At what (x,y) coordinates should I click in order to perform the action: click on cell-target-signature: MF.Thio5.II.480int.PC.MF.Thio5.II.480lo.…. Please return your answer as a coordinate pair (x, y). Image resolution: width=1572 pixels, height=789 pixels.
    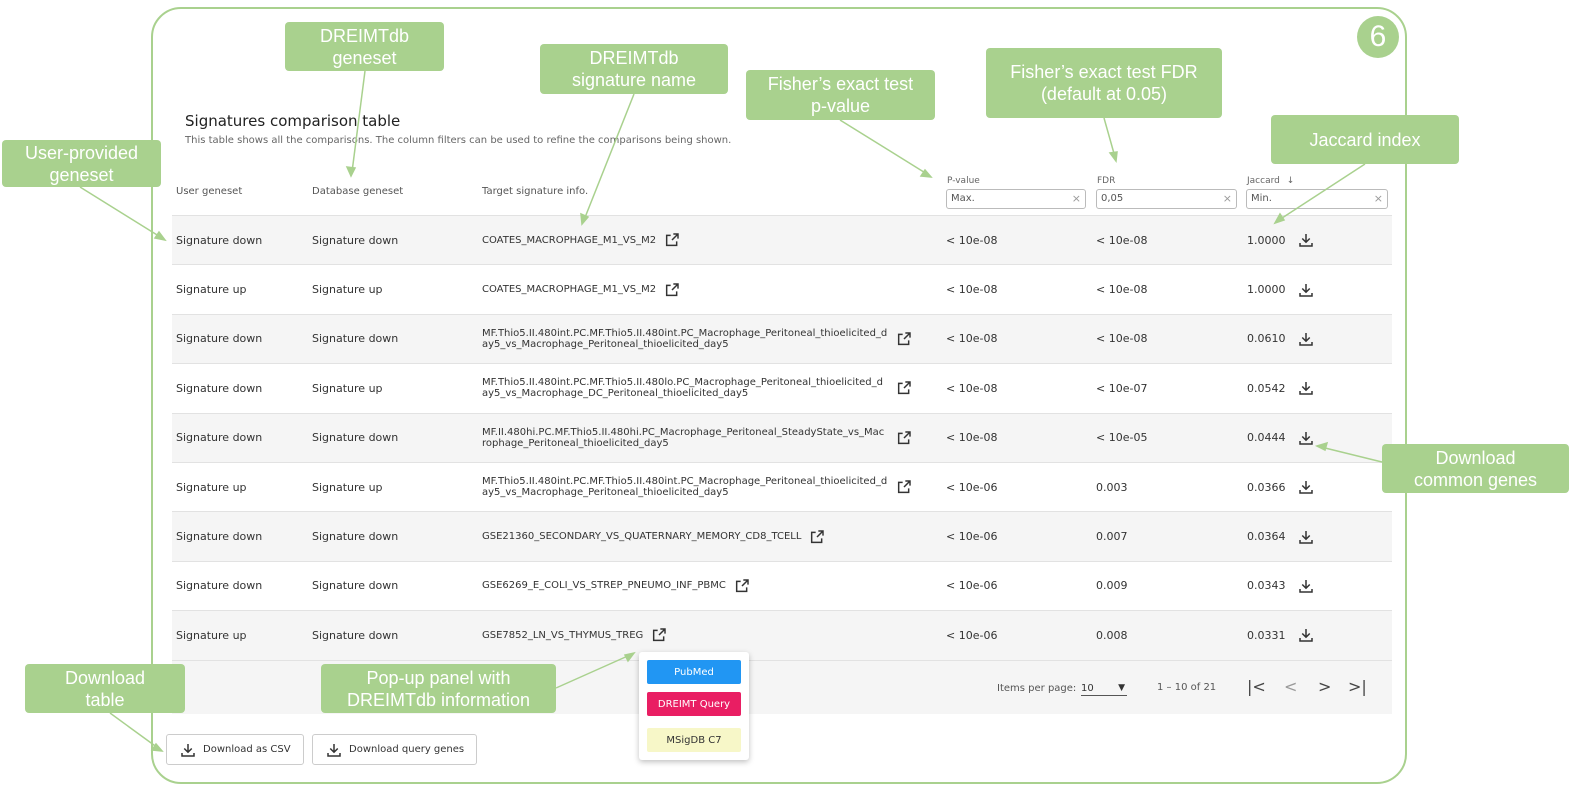
    Looking at the image, I should click on (697, 388).